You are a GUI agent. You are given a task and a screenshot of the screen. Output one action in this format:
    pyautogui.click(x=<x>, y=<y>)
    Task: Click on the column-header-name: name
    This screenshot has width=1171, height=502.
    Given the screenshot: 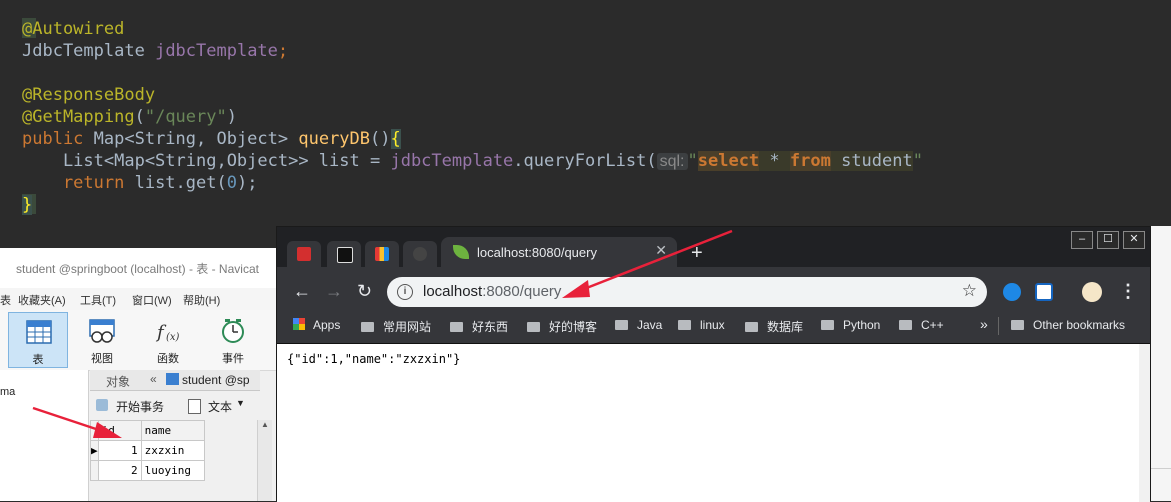 What is the action you would take?
    pyautogui.click(x=173, y=430)
    